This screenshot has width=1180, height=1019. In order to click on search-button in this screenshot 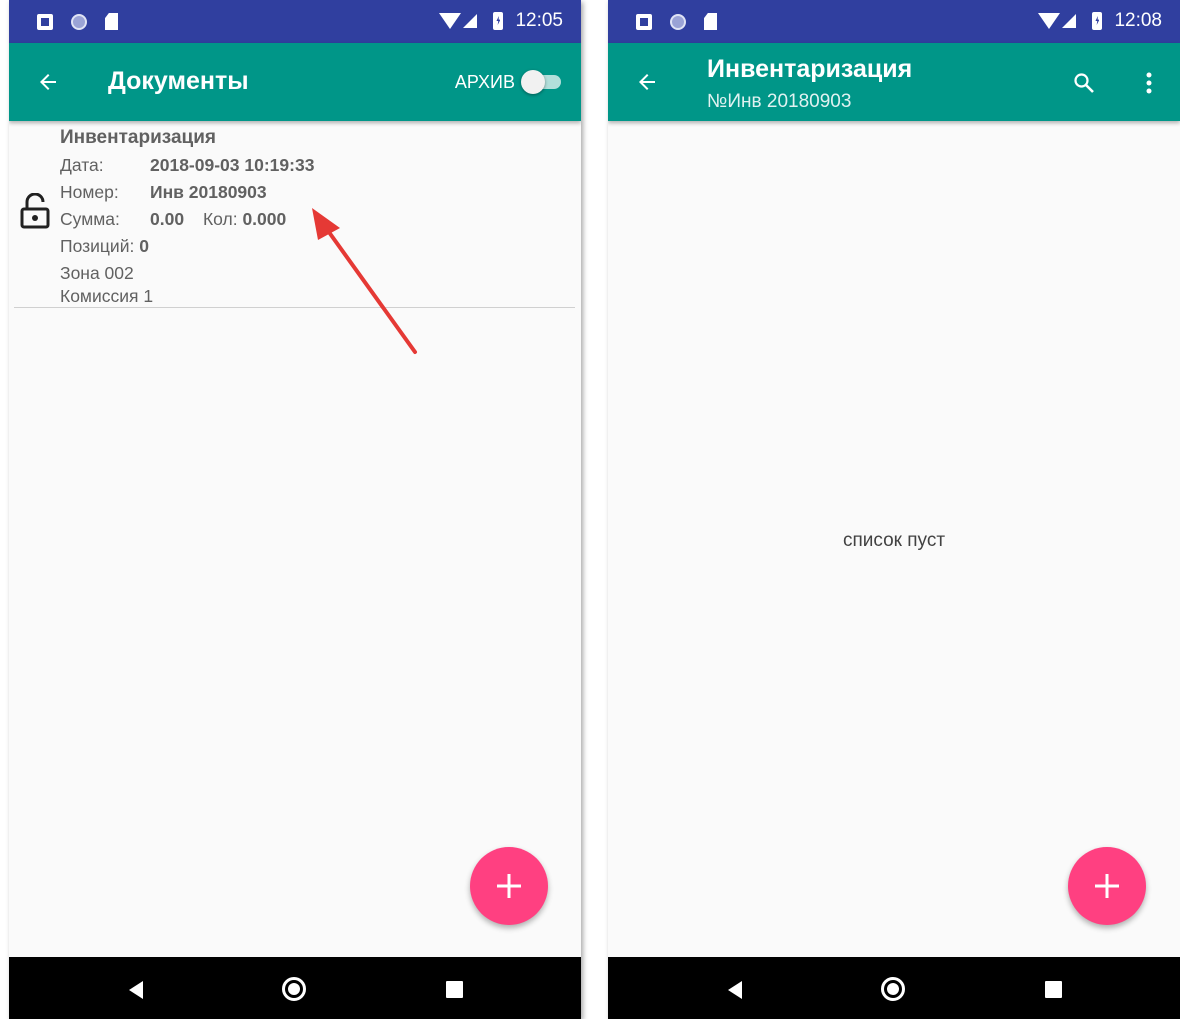, I will do `click(1084, 83)`.